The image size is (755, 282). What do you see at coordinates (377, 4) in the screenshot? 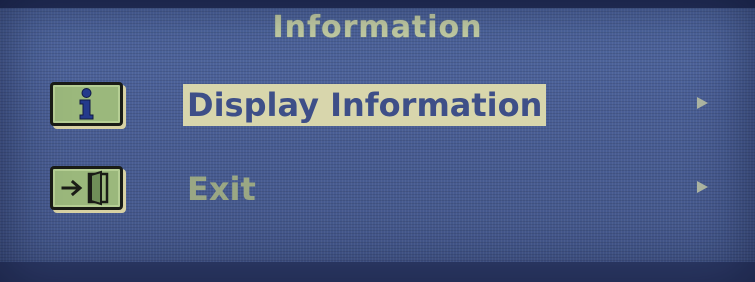
I see `osd-frame-top` at bounding box center [377, 4].